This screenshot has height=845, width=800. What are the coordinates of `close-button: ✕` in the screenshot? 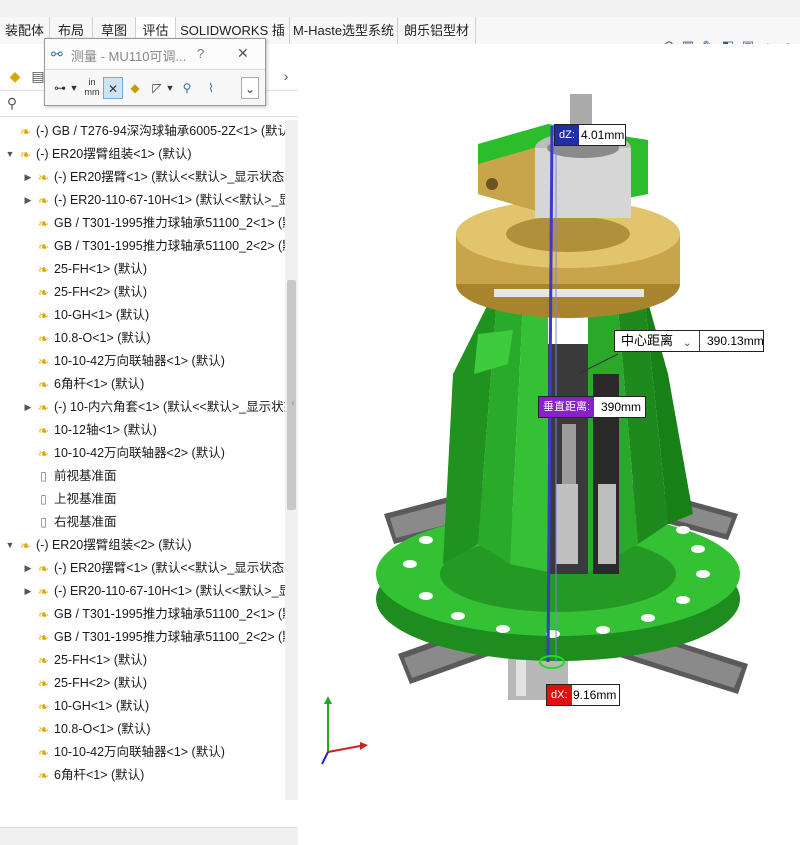 It's located at (243, 53).